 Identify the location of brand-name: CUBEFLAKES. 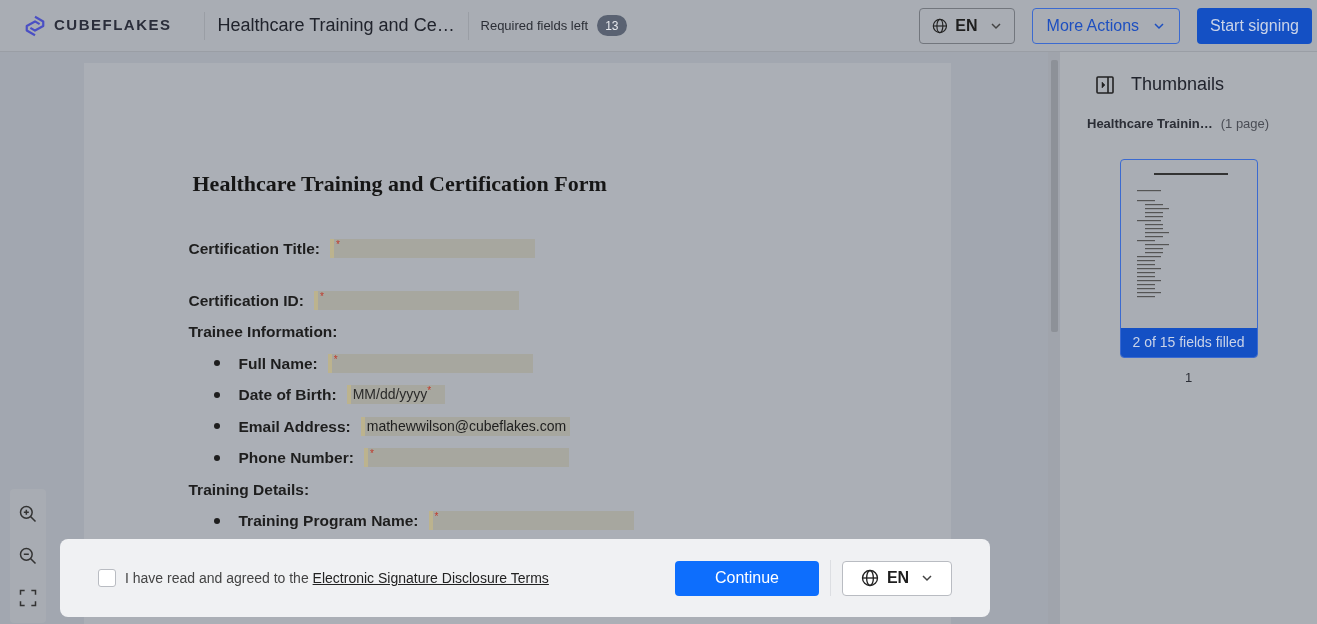
(113, 25).